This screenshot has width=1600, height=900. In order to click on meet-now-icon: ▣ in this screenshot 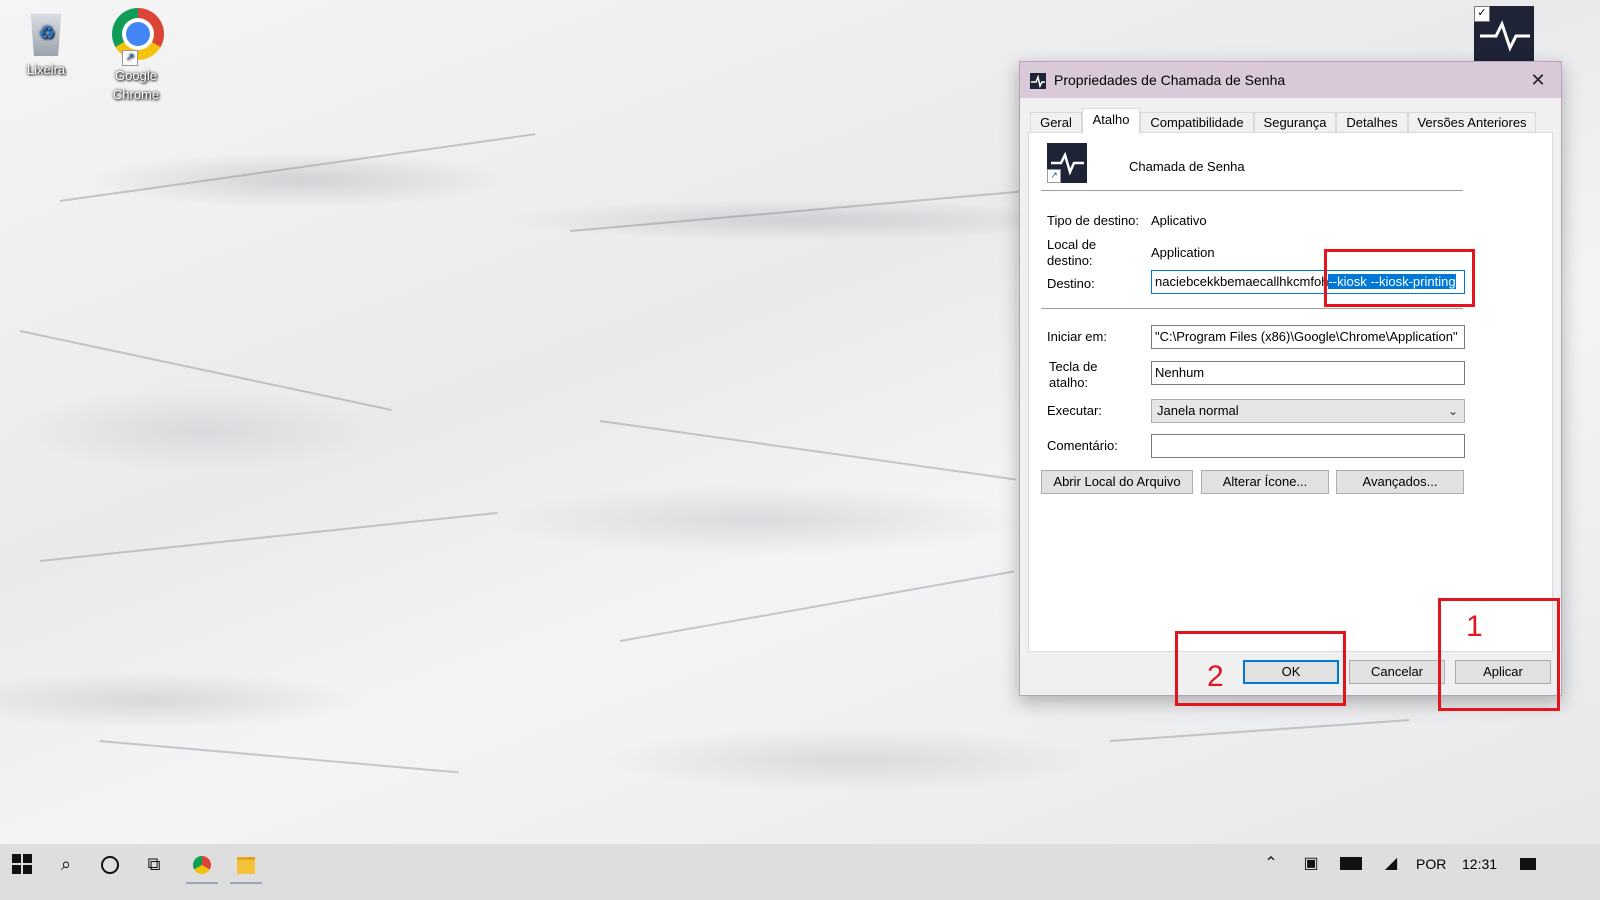, I will do `click(1311, 863)`.